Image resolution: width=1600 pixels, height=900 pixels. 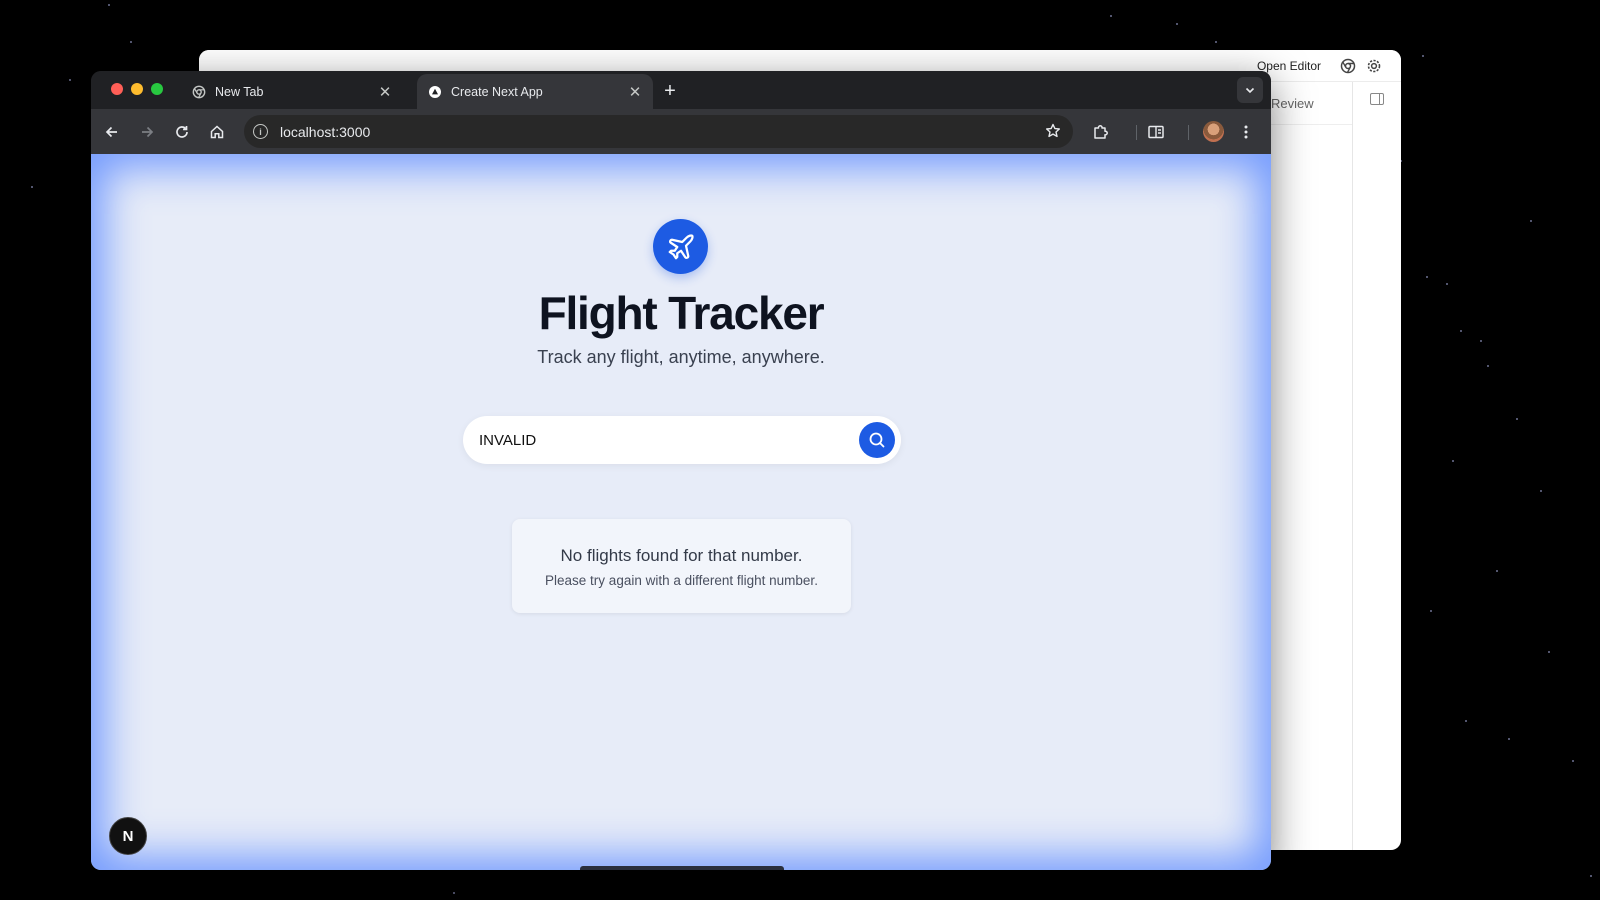 I want to click on reading-mode-button, so click(x=1156, y=132).